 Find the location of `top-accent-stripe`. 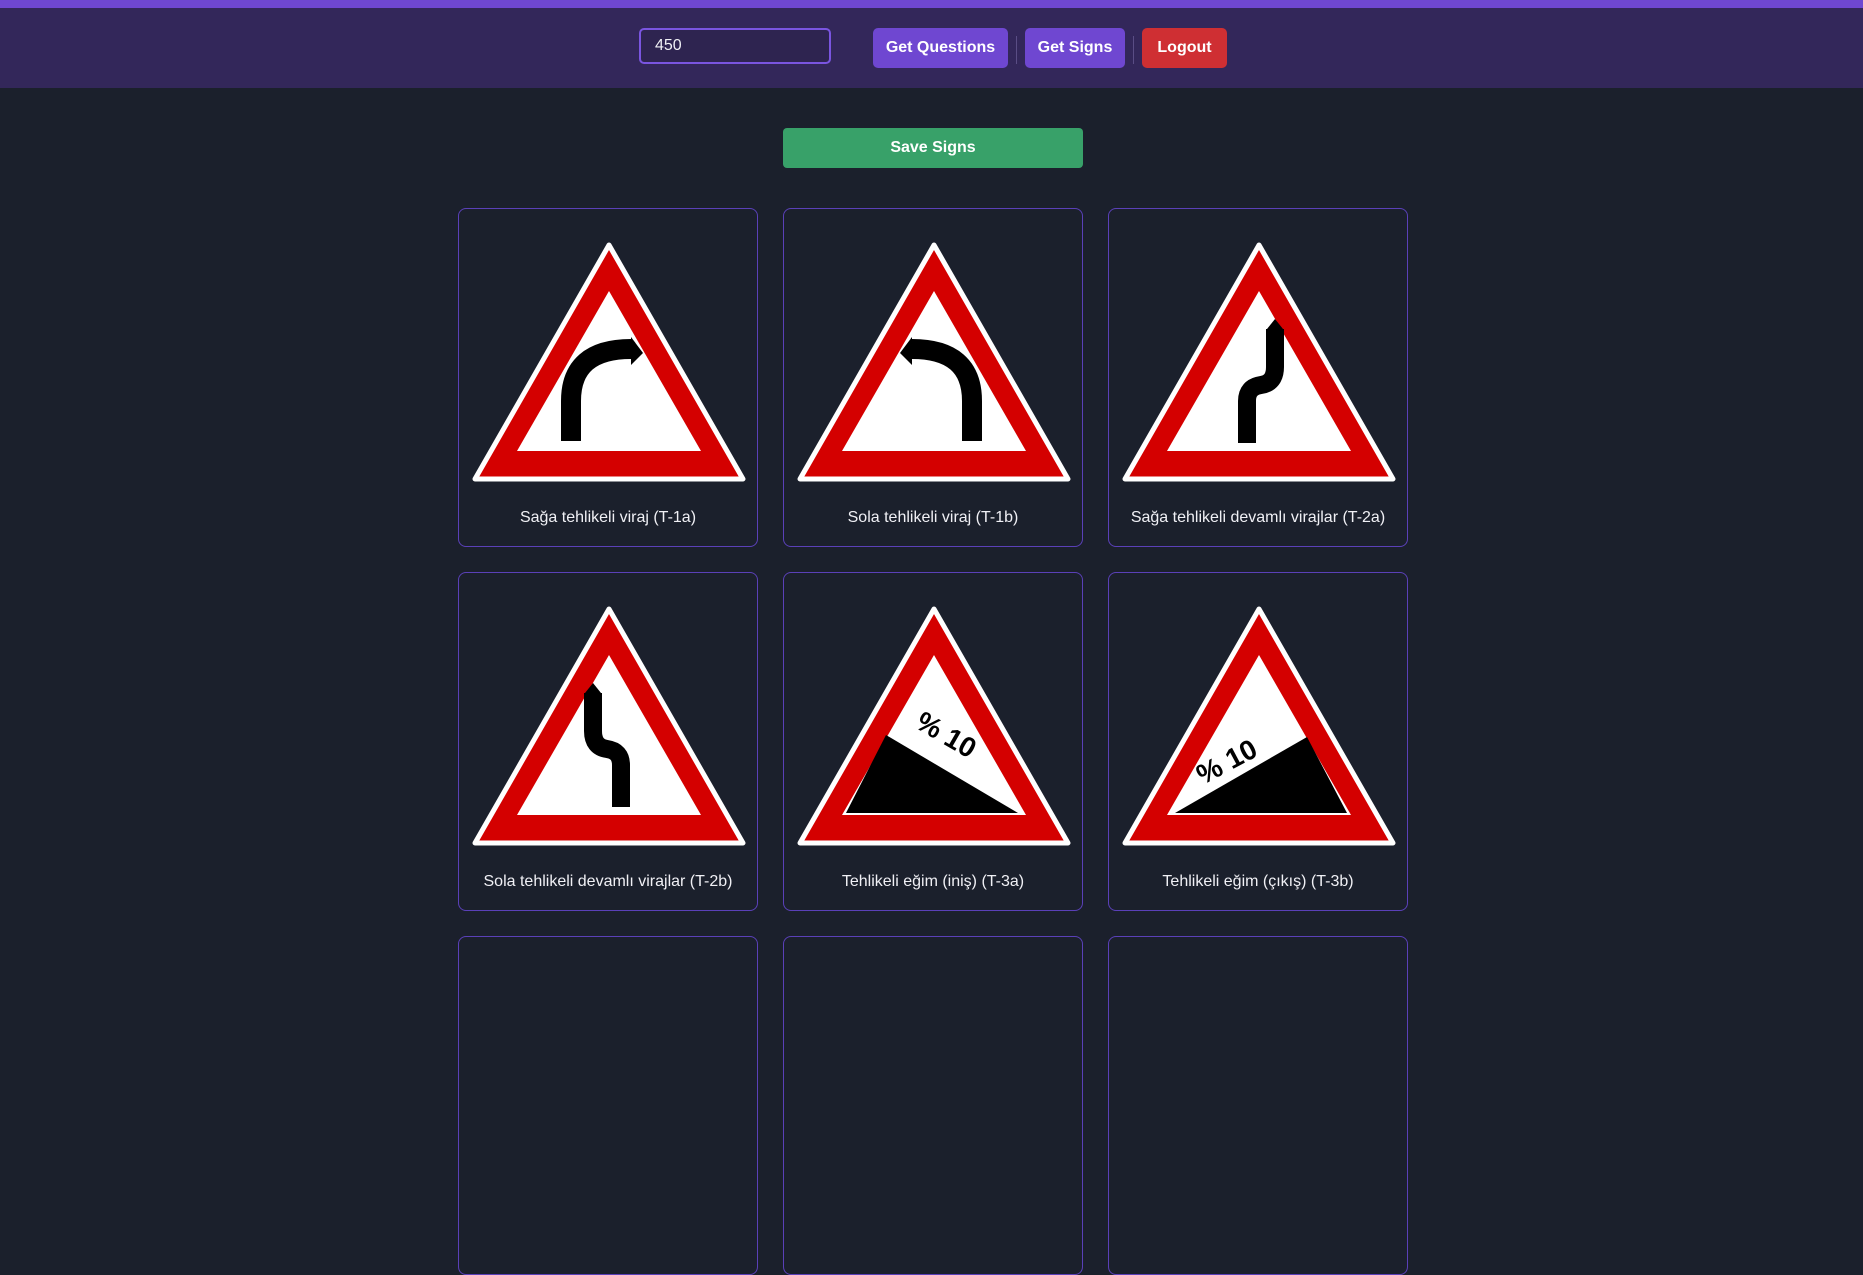

top-accent-stripe is located at coordinates (931, 4).